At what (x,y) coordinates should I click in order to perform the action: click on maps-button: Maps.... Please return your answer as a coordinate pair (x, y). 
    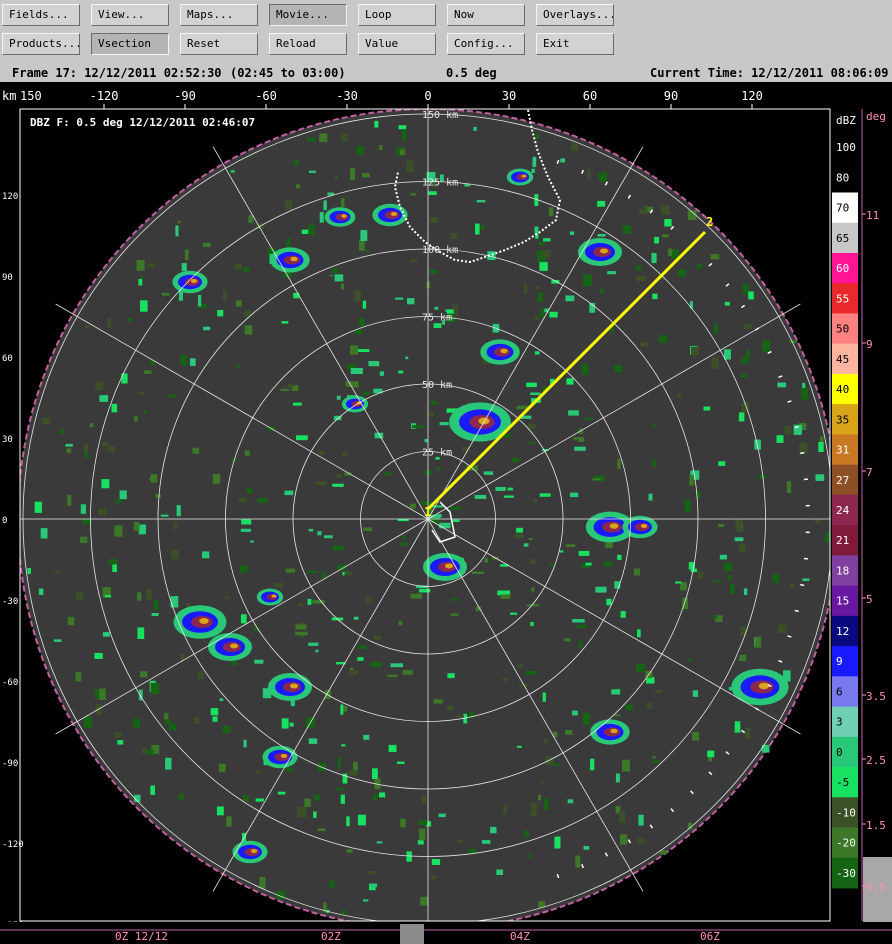
    Looking at the image, I should click on (219, 15).